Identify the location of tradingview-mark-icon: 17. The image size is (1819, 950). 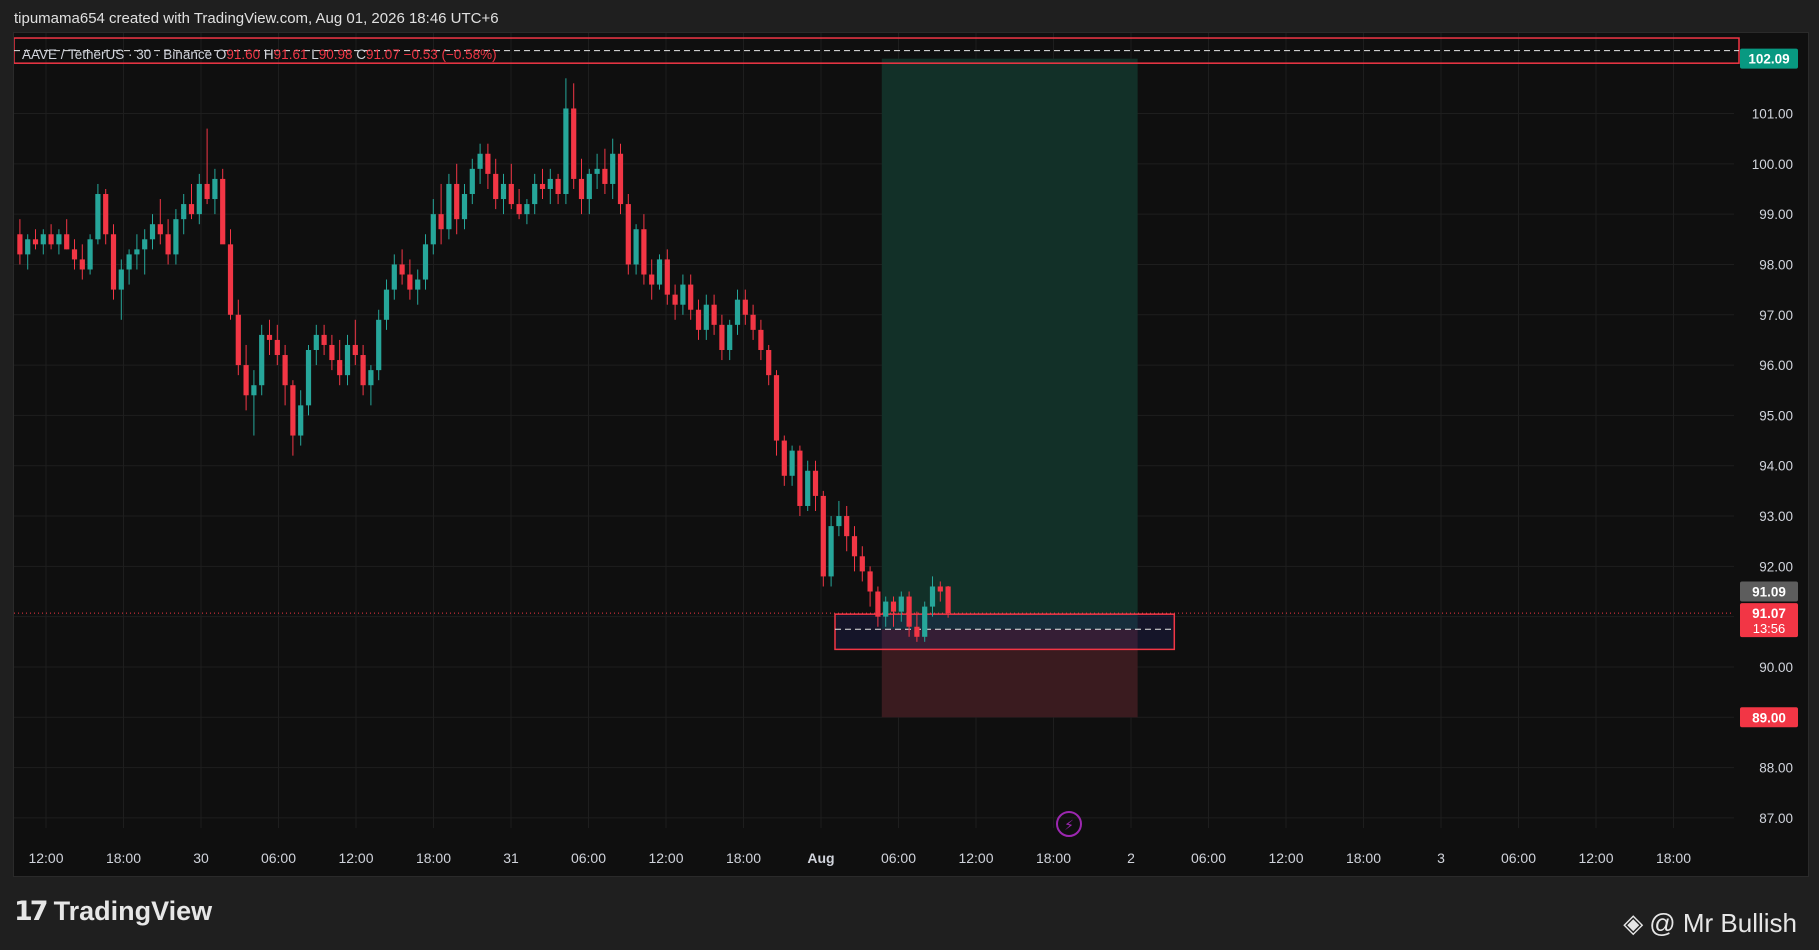
(31, 911).